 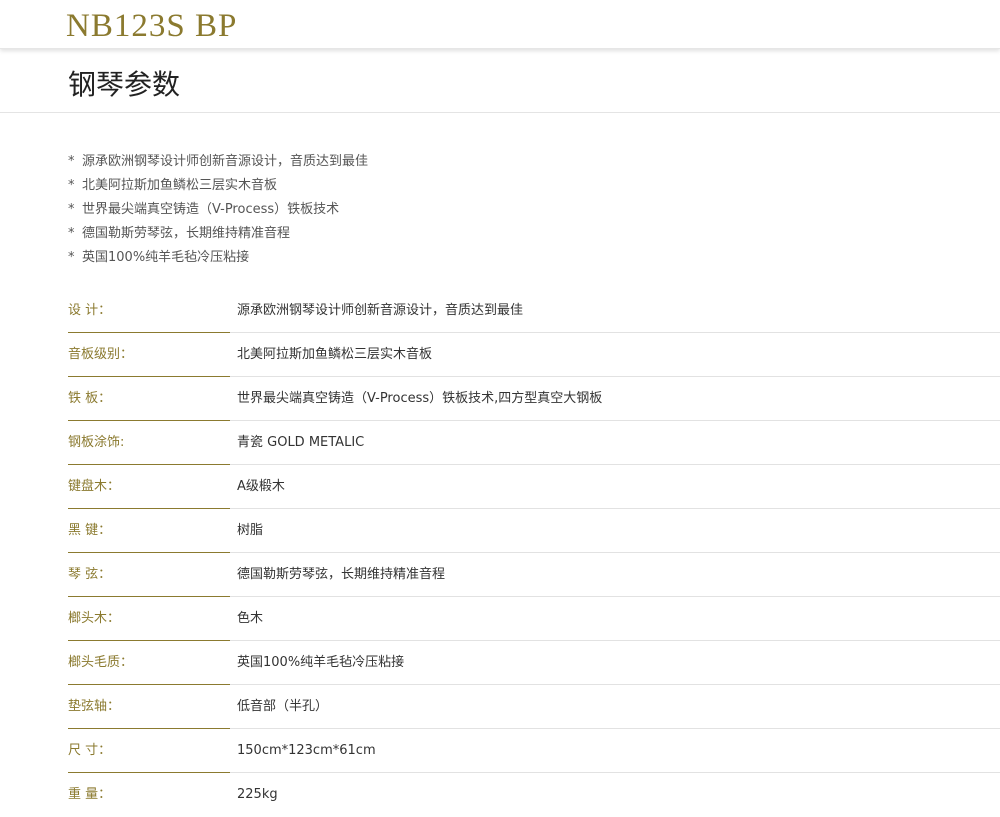 What do you see at coordinates (250, 618) in the screenshot?
I see `spec-value: 色木` at bounding box center [250, 618].